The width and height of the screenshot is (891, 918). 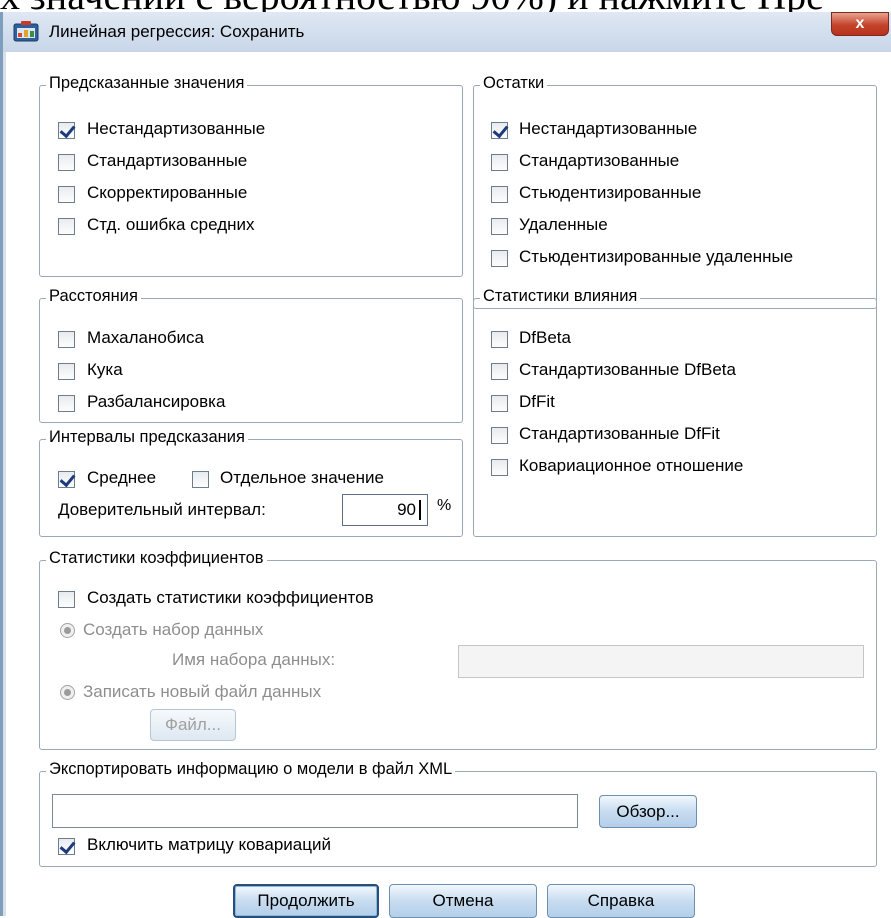 What do you see at coordinates (385, 510) in the screenshot?
I see `confidence-interval-input: 90` at bounding box center [385, 510].